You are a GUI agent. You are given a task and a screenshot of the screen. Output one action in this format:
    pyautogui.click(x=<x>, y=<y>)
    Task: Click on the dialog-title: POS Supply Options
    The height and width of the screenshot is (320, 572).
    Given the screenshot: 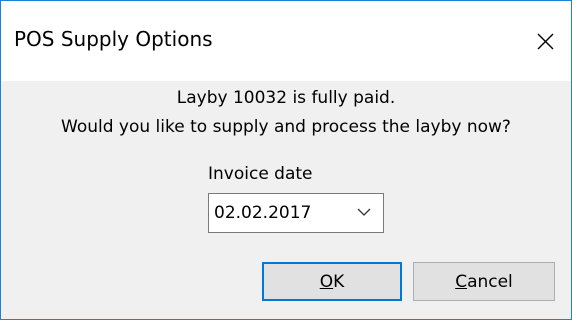 What is the action you would take?
    pyautogui.click(x=113, y=39)
    